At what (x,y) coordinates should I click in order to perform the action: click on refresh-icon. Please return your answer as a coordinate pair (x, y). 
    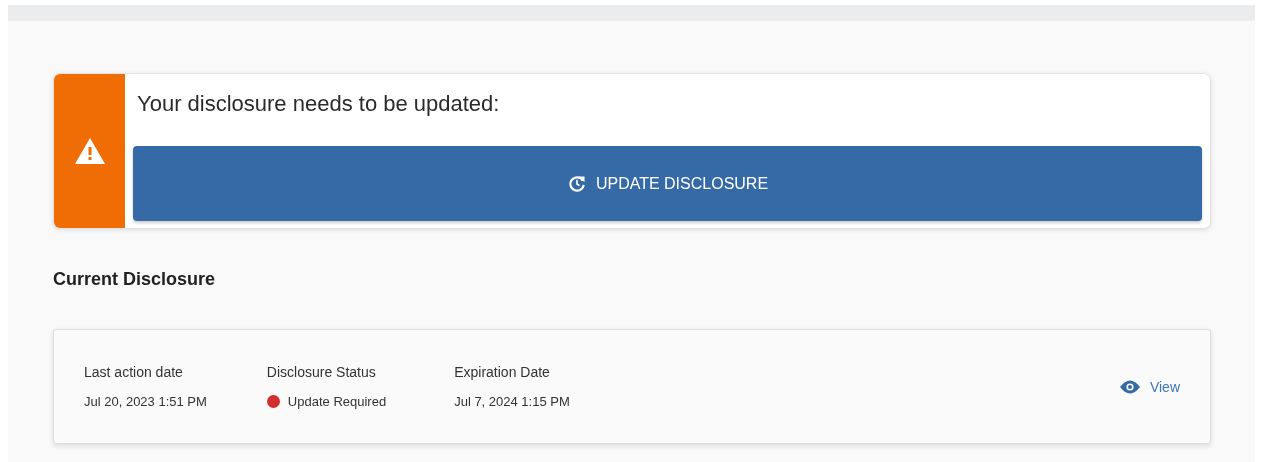
    Looking at the image, I should click on (576, 183).